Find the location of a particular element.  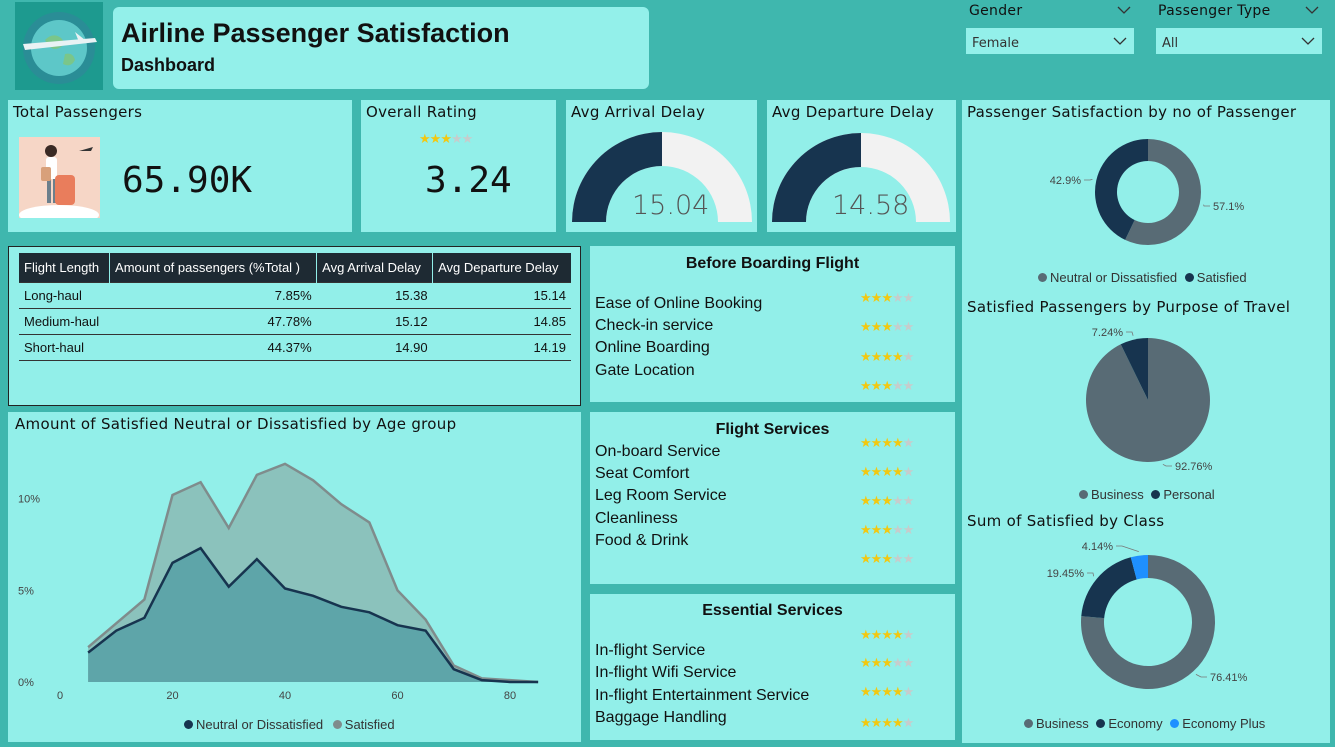

logo is located at coordinates (59, 46).